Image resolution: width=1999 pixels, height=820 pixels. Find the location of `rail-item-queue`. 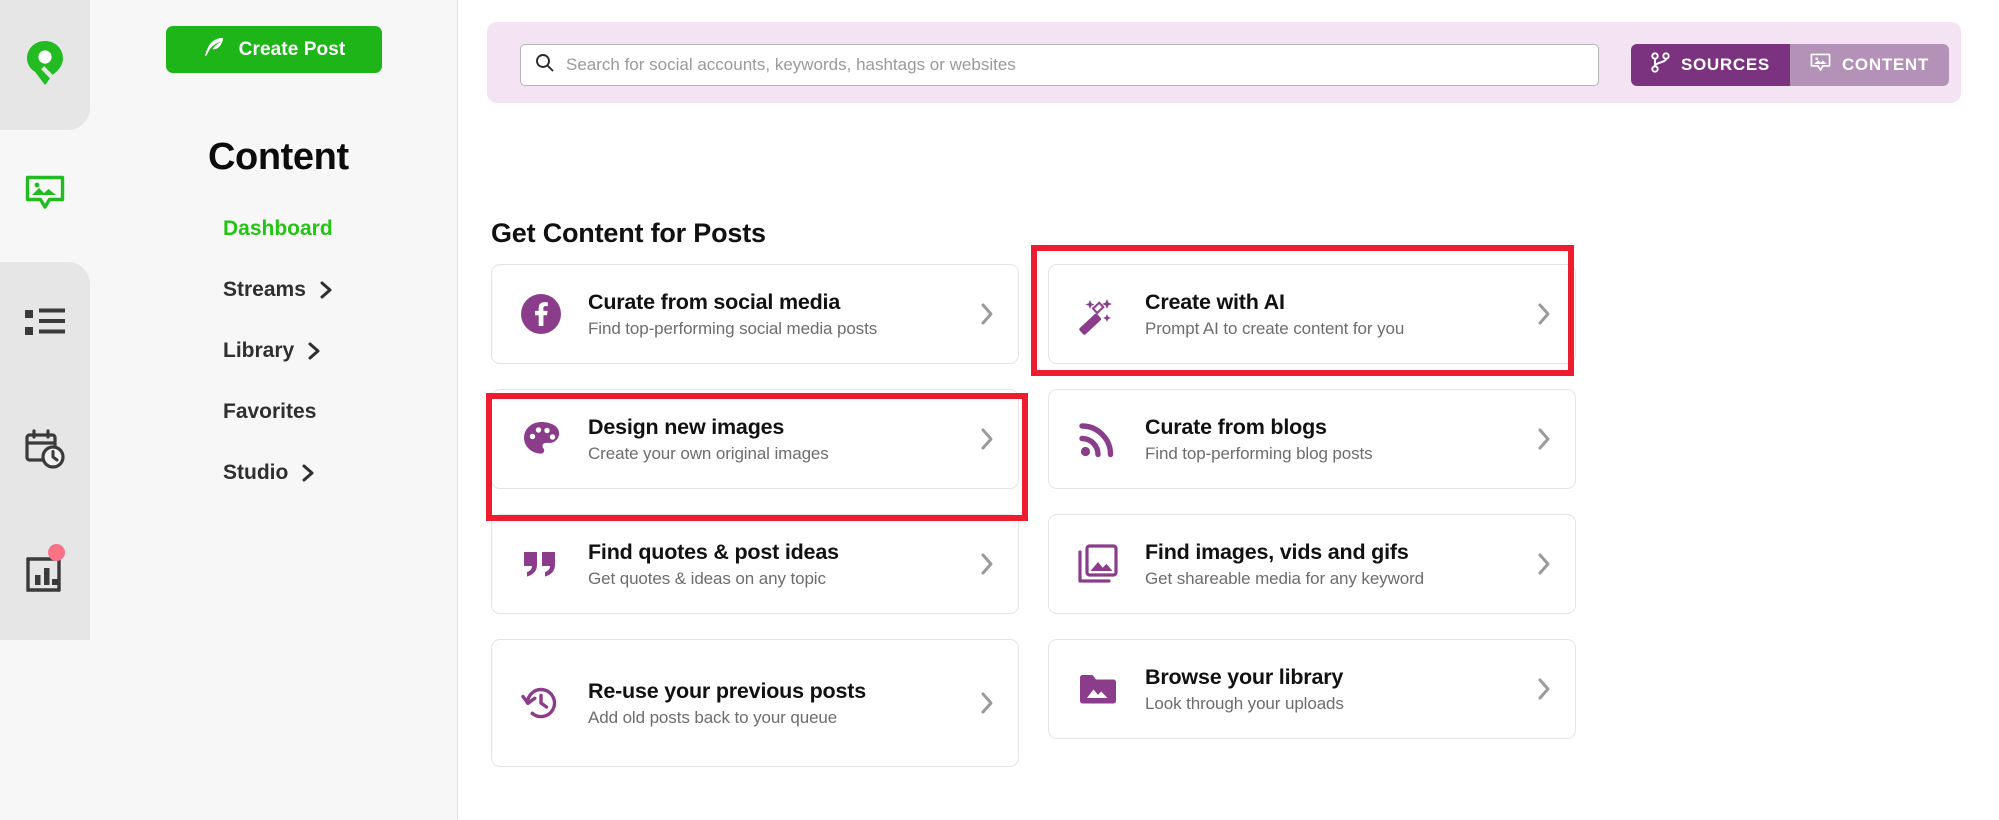

rail-item-queue is located at coordinates (45, 325).